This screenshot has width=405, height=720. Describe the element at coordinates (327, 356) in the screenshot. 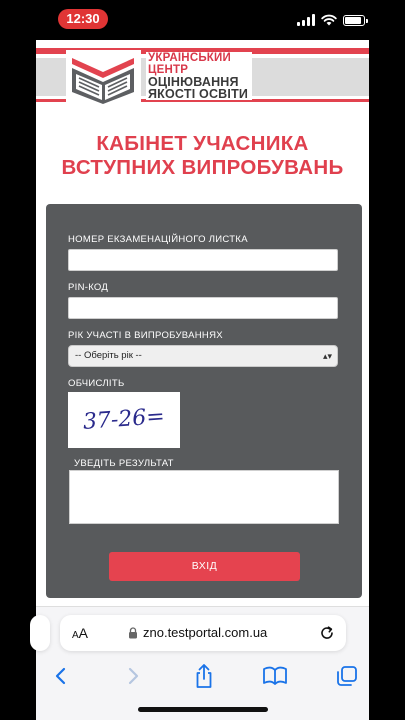

I see `select-chevron-icon: ▴▾` at that location.